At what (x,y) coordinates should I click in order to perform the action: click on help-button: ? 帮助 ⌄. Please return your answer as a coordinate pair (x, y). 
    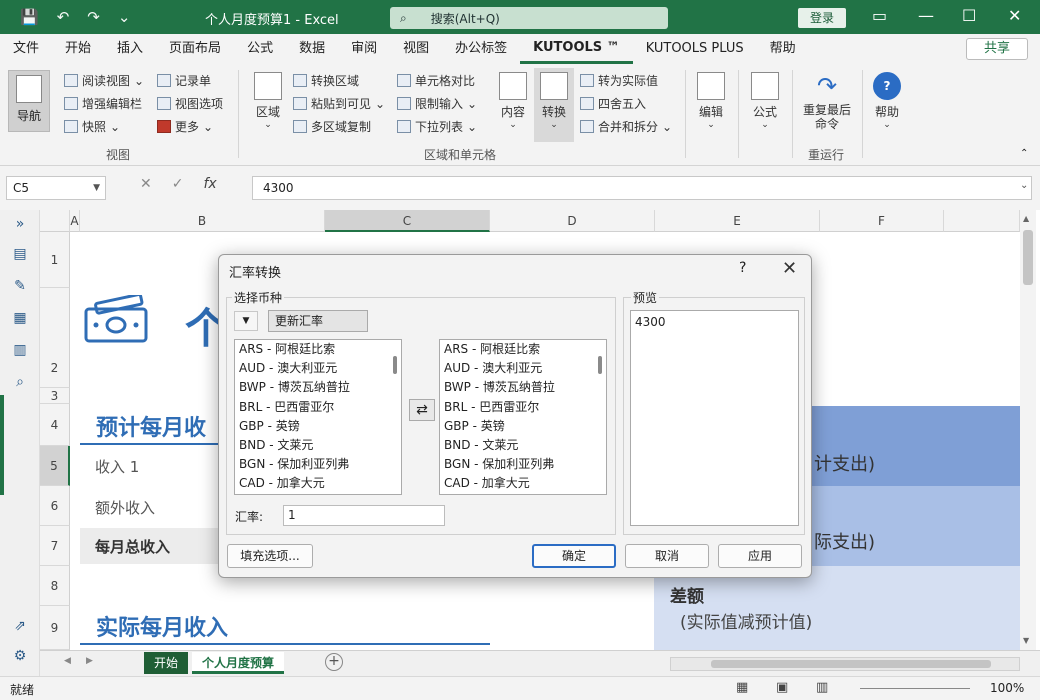
    Looking at the image, I should click on (887, 101).